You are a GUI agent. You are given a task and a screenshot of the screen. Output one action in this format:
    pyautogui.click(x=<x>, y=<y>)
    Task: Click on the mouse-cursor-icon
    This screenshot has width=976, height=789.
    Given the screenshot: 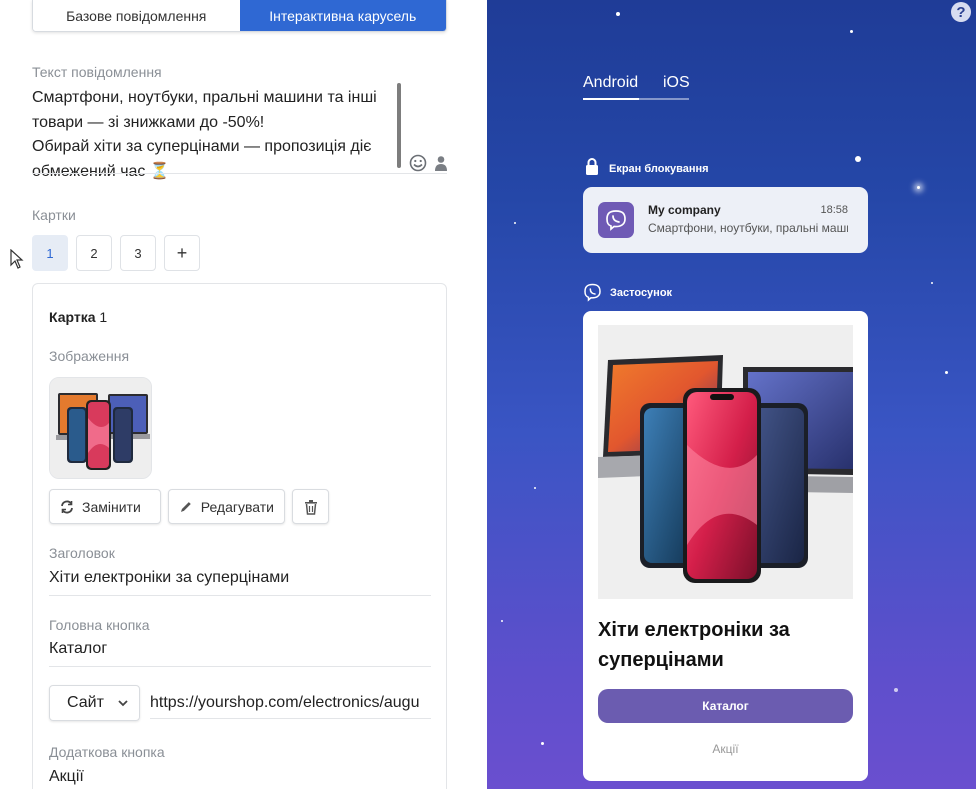 What is the action you would take?
    pyautogui.click(x=17, y=259)
    